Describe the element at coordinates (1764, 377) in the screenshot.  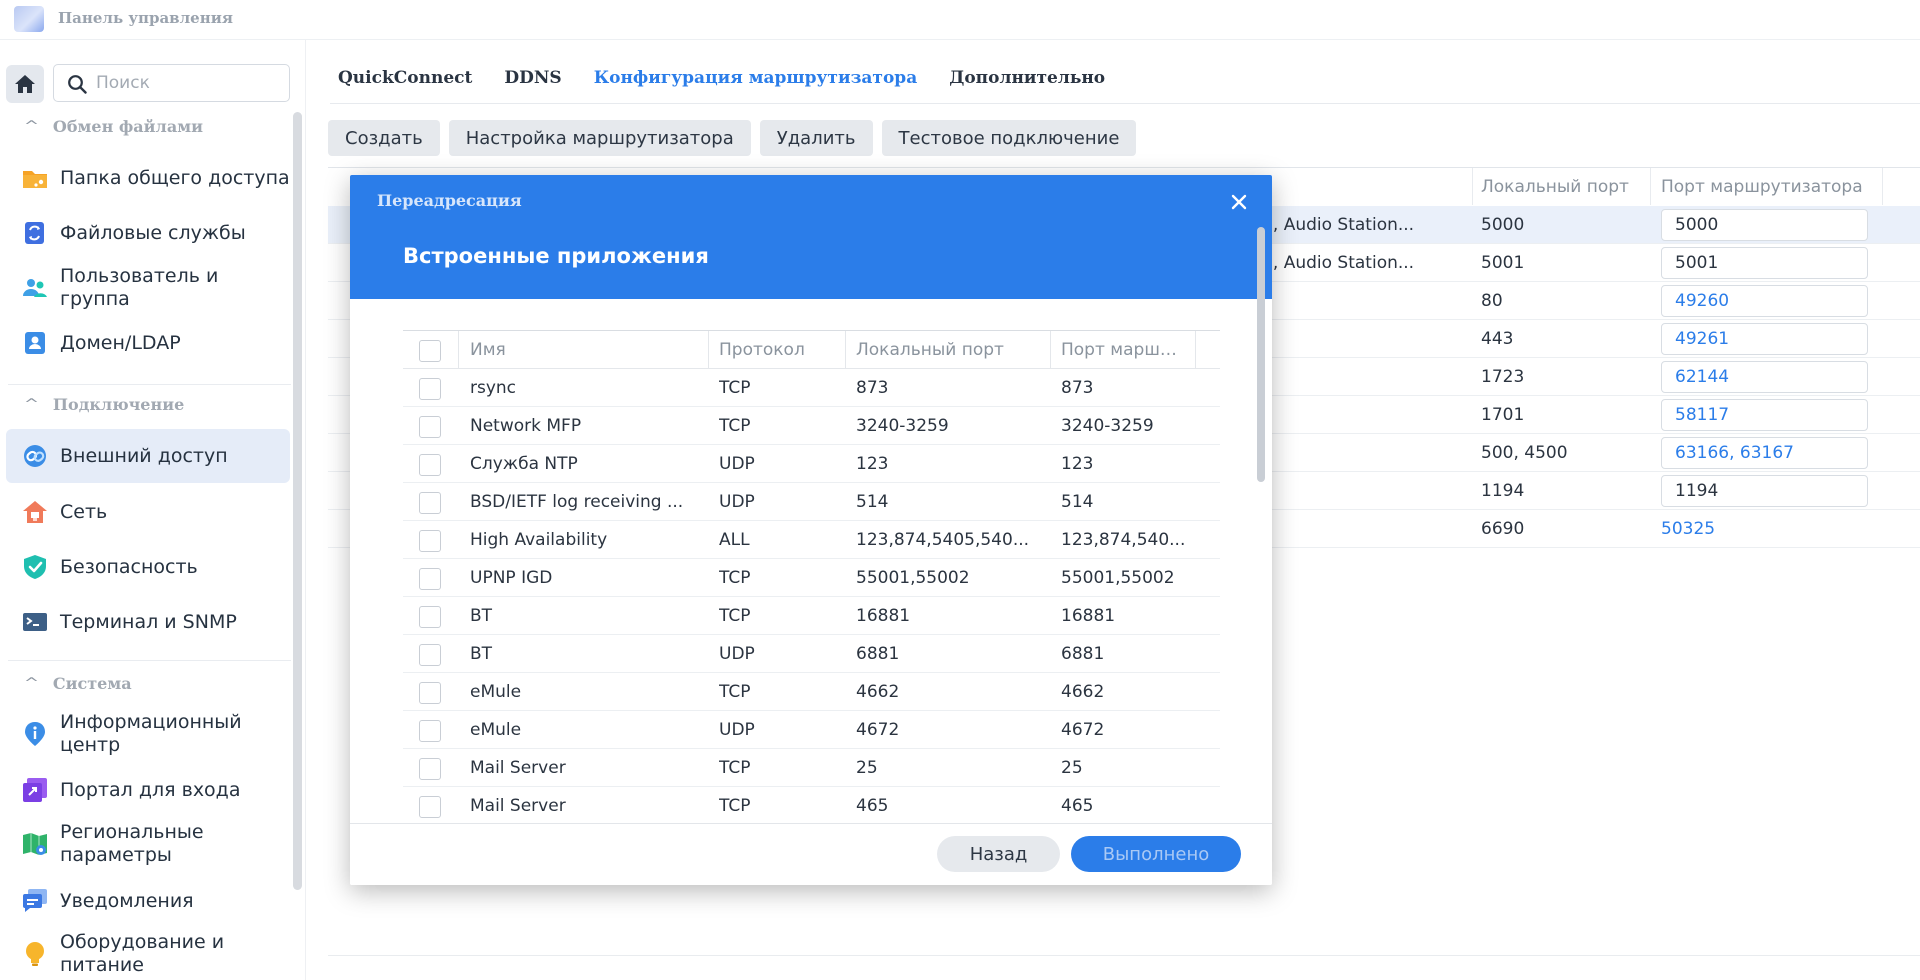
I see `router-port-field: 62144` at that location.